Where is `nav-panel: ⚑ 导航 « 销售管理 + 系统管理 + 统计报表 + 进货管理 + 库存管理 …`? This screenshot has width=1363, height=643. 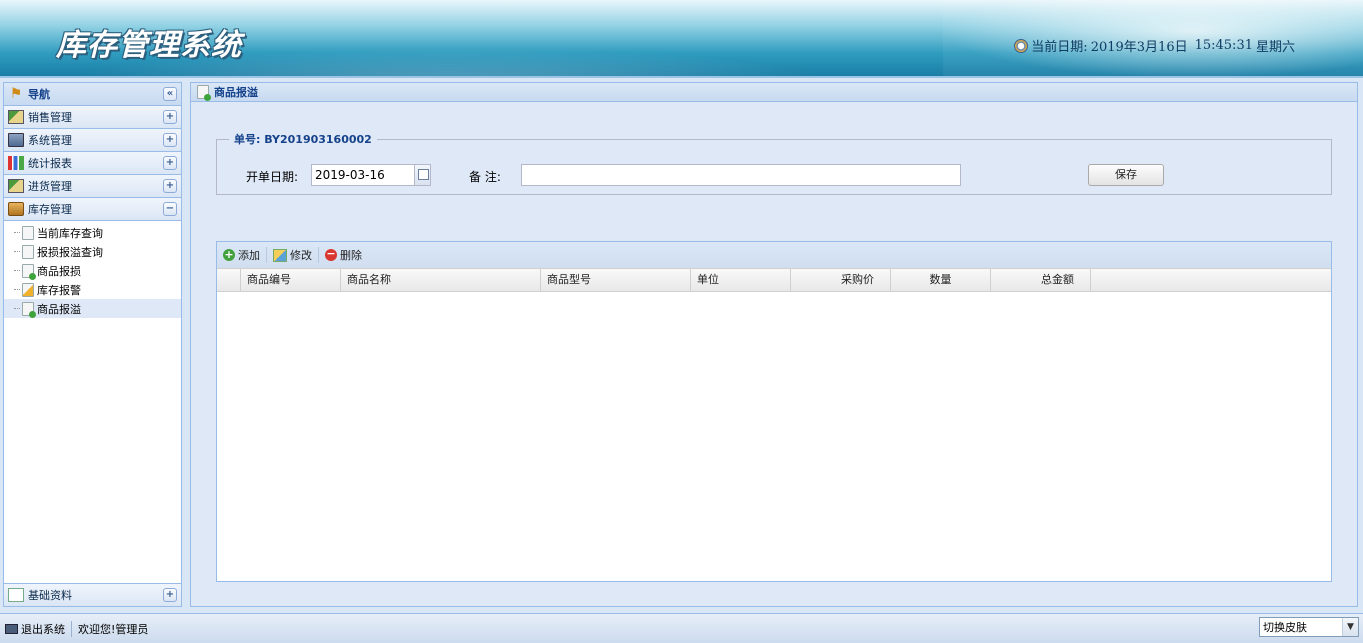
nav-panel: ⚑ 导航 « 销售管理 + 系统管理 + 统计报表 + 进货管理 + 库存管理 … is located at coordinates (92, 344).